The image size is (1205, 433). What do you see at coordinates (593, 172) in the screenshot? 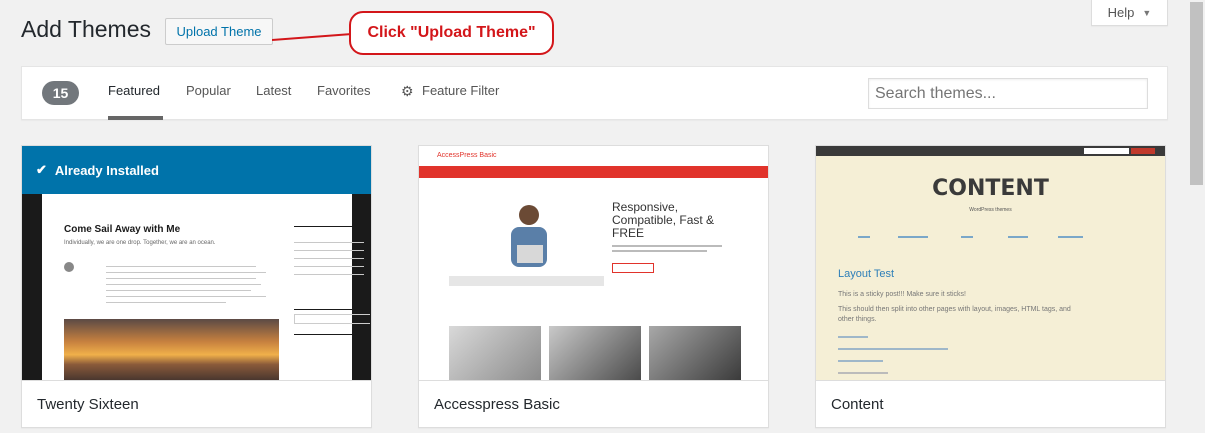
I see `preview-nav-bar` at bounding box center [593, 172].